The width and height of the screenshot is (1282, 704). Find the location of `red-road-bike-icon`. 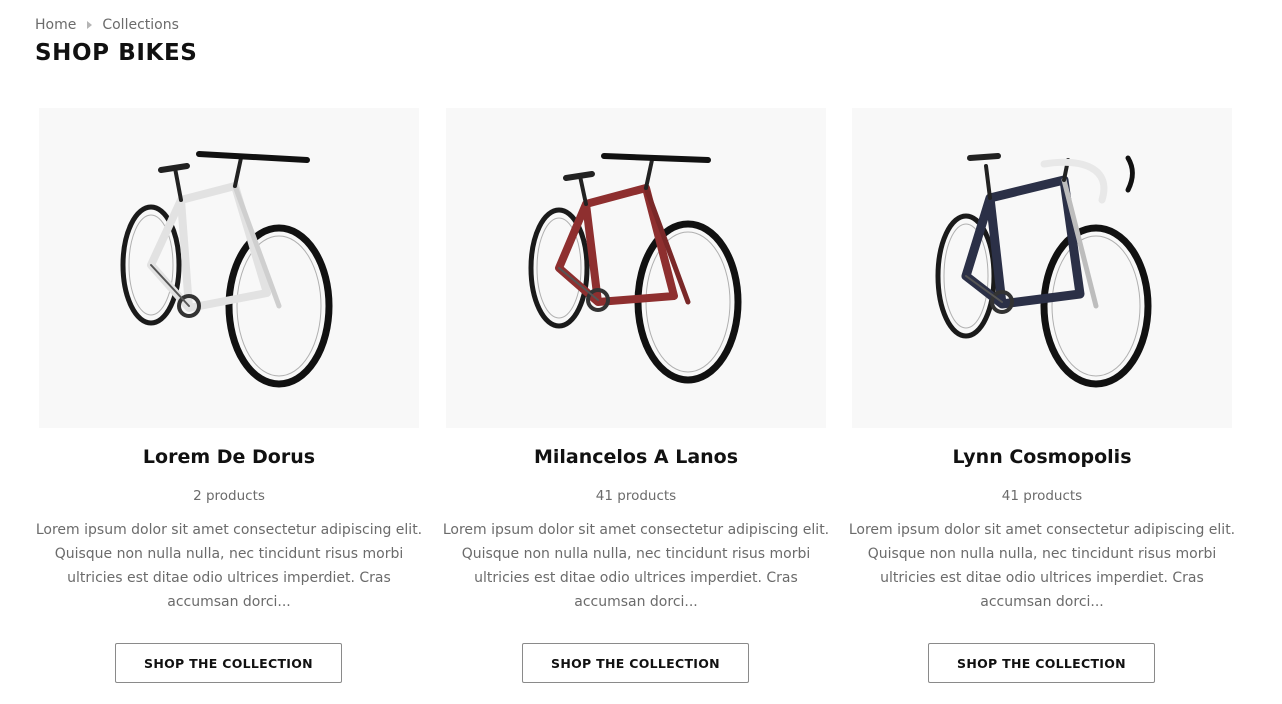

red-road-bike-icon is located at coordinates (635, 268).